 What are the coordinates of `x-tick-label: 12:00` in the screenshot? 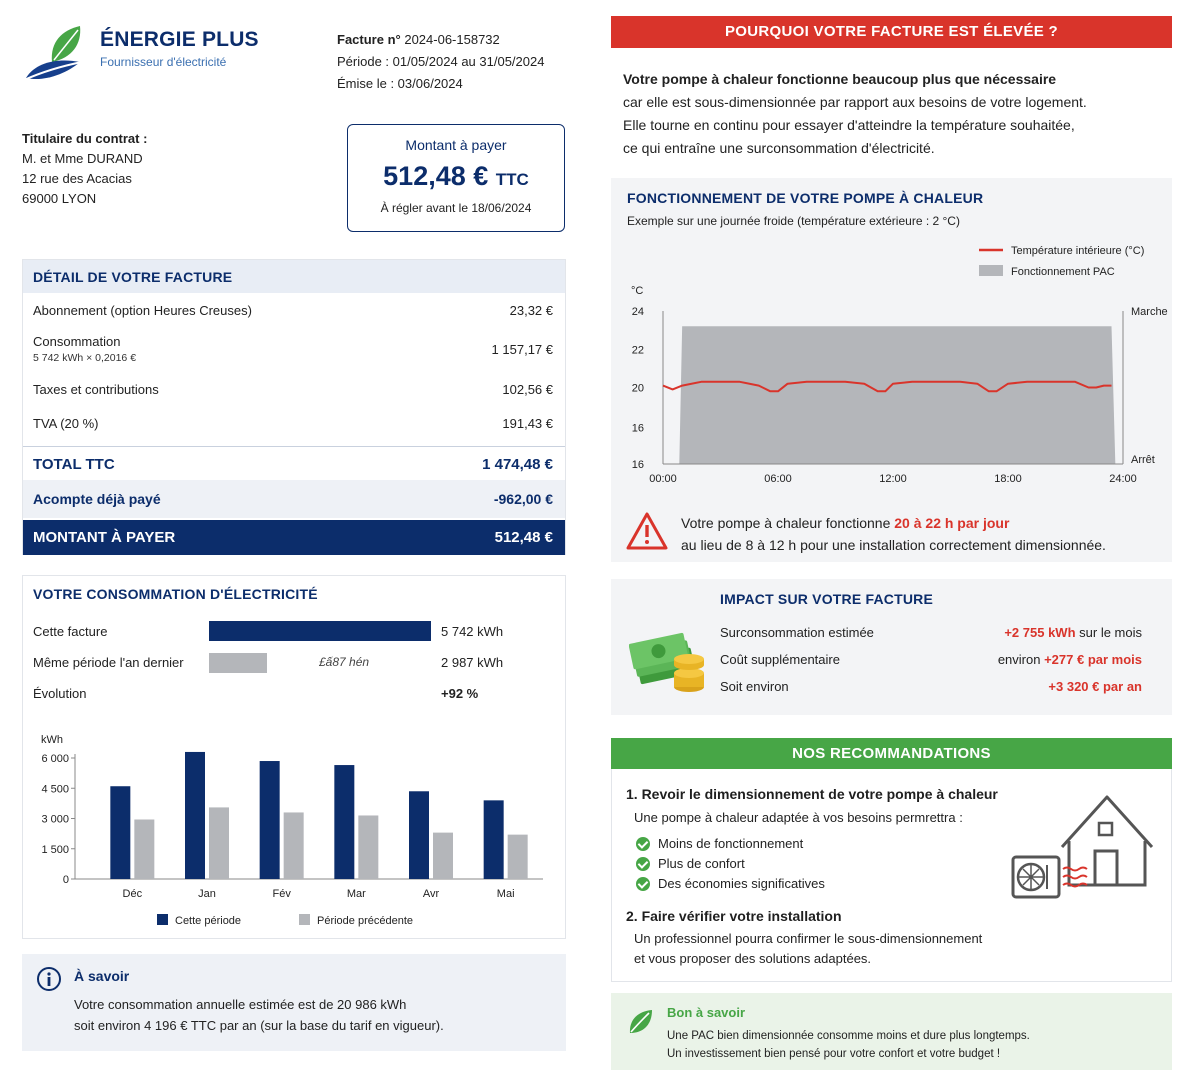 It's located at (893, 479).